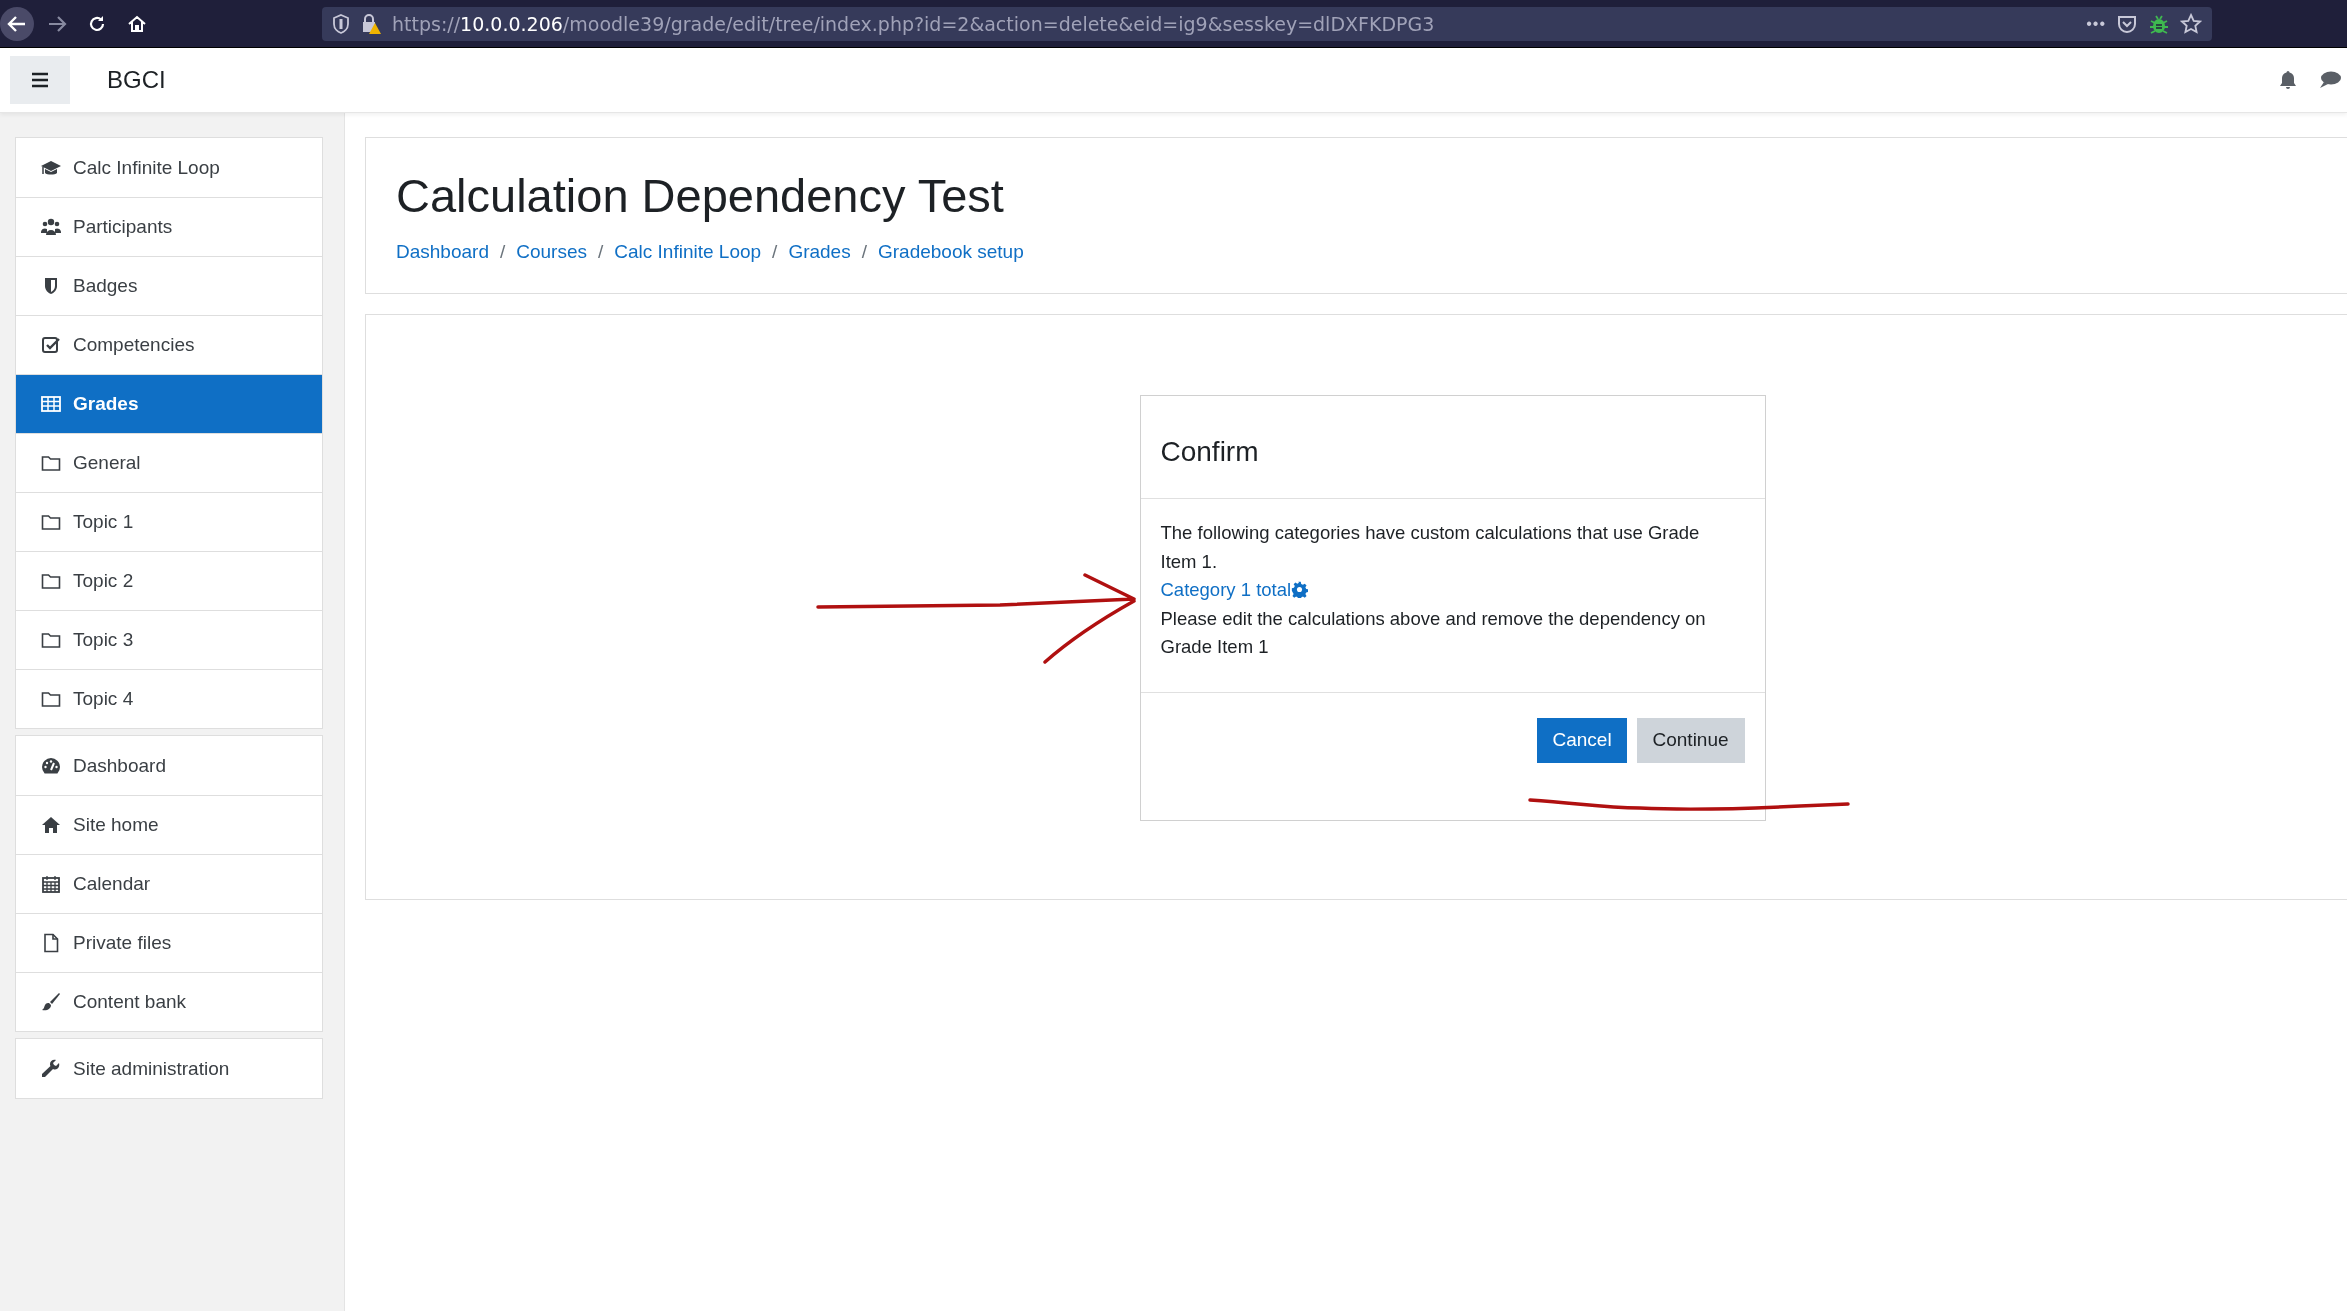 This screenshot has width=2347, height=1311. Describe the element at coordinates (169, 403) in the screenshot. I see `sidebar-item: Grades` at that location.